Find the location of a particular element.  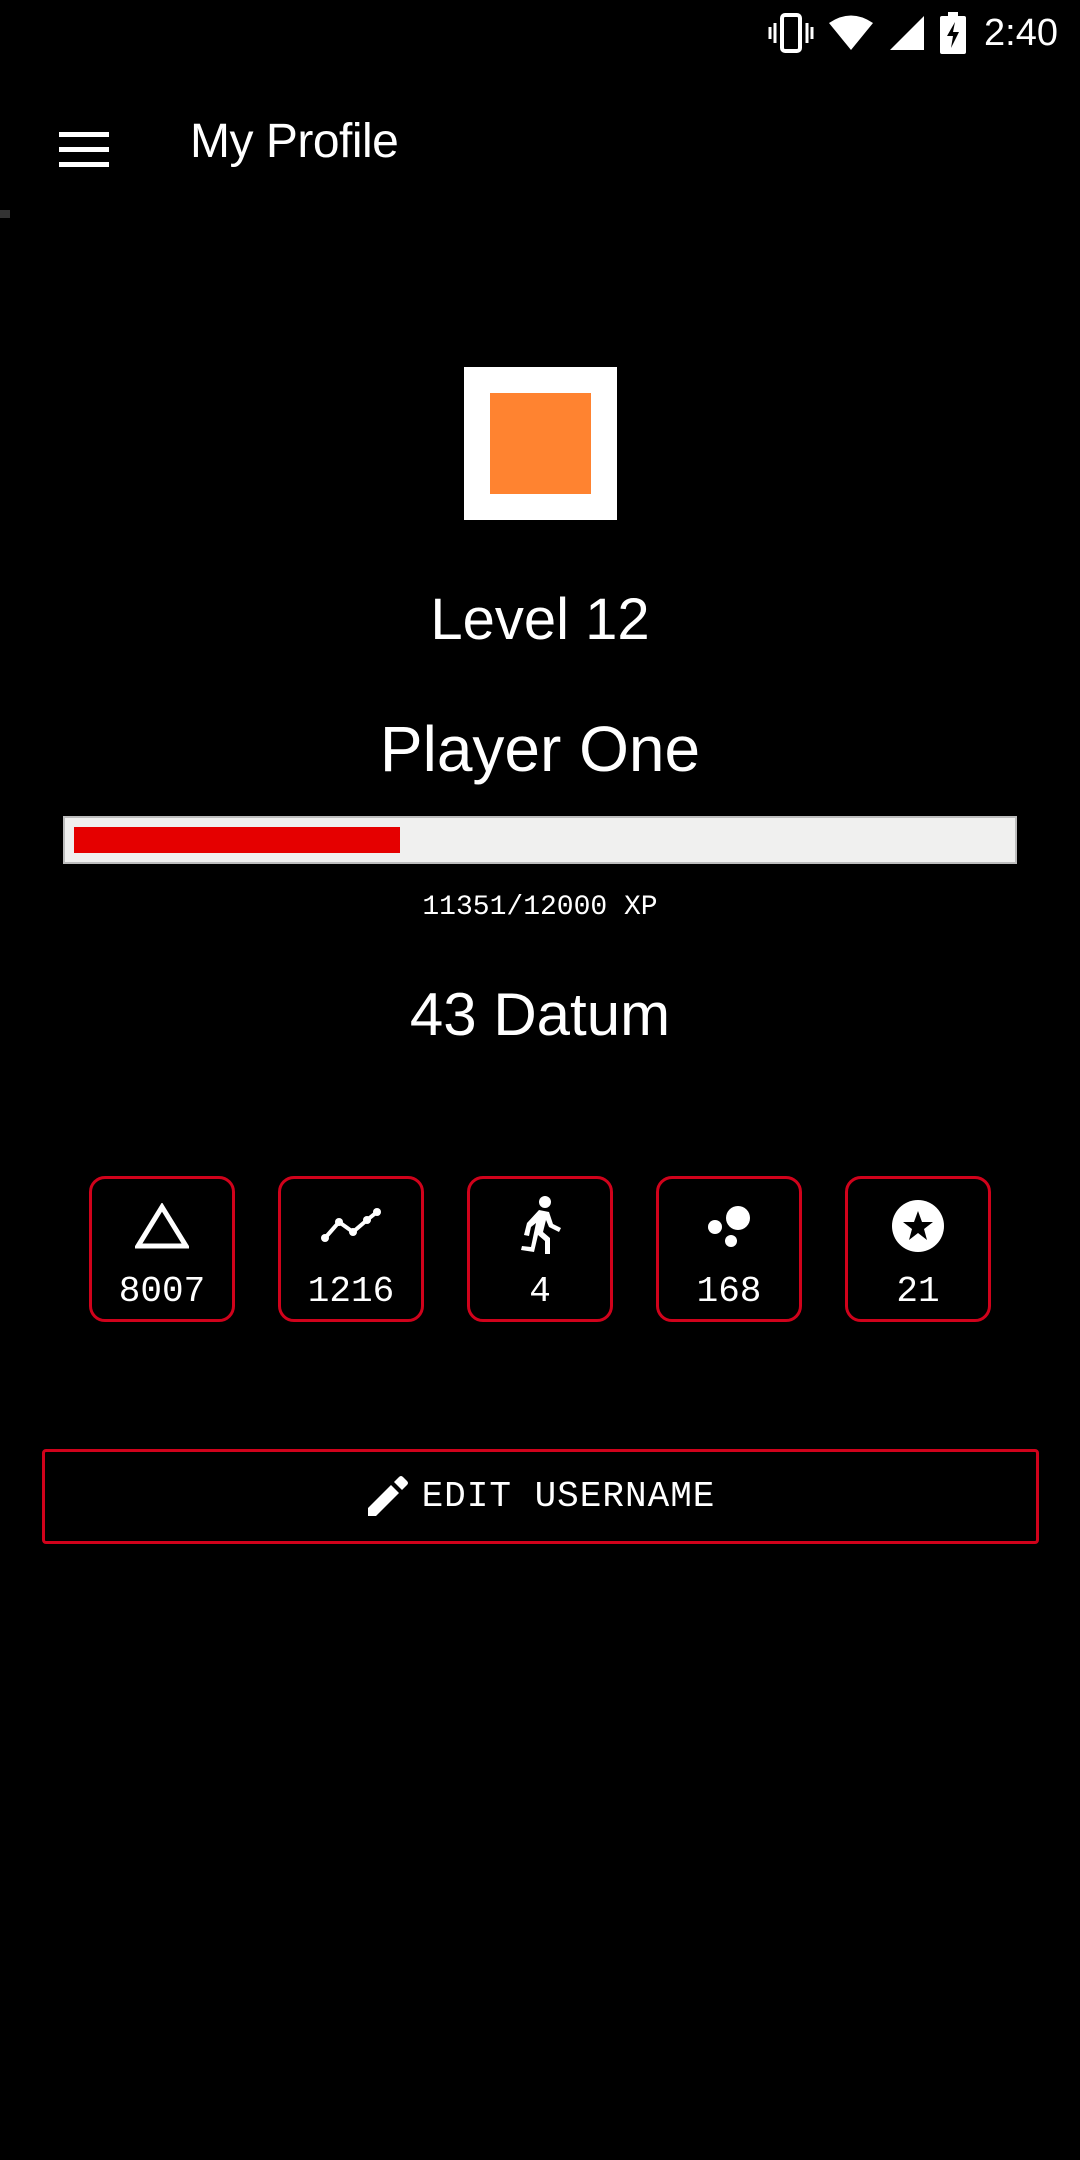

stat-value: 4 is located at coordinates (540, 1291).